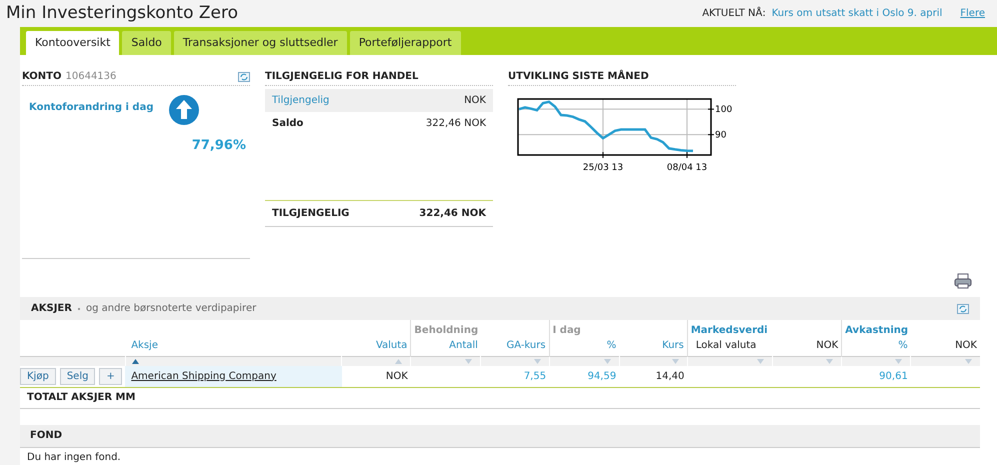  What do you see at coordinates (74, 457) in the screenshot?
I see `empty-message: Du har ingen fond.` at bounding box center [74, 457].